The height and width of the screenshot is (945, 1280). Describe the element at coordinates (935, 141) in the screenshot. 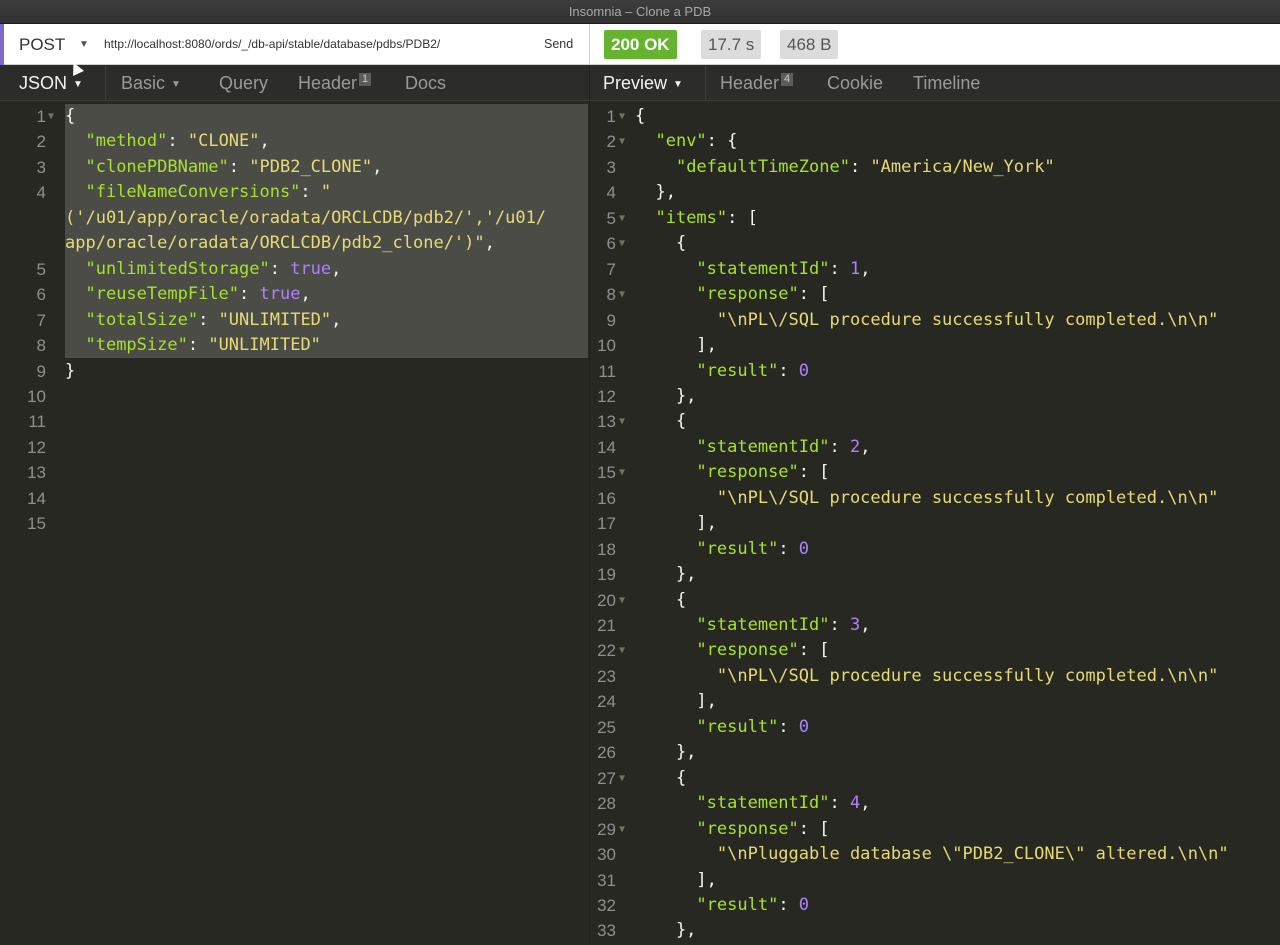

I see `code-line: 2 ▼ "env": {` at that location.